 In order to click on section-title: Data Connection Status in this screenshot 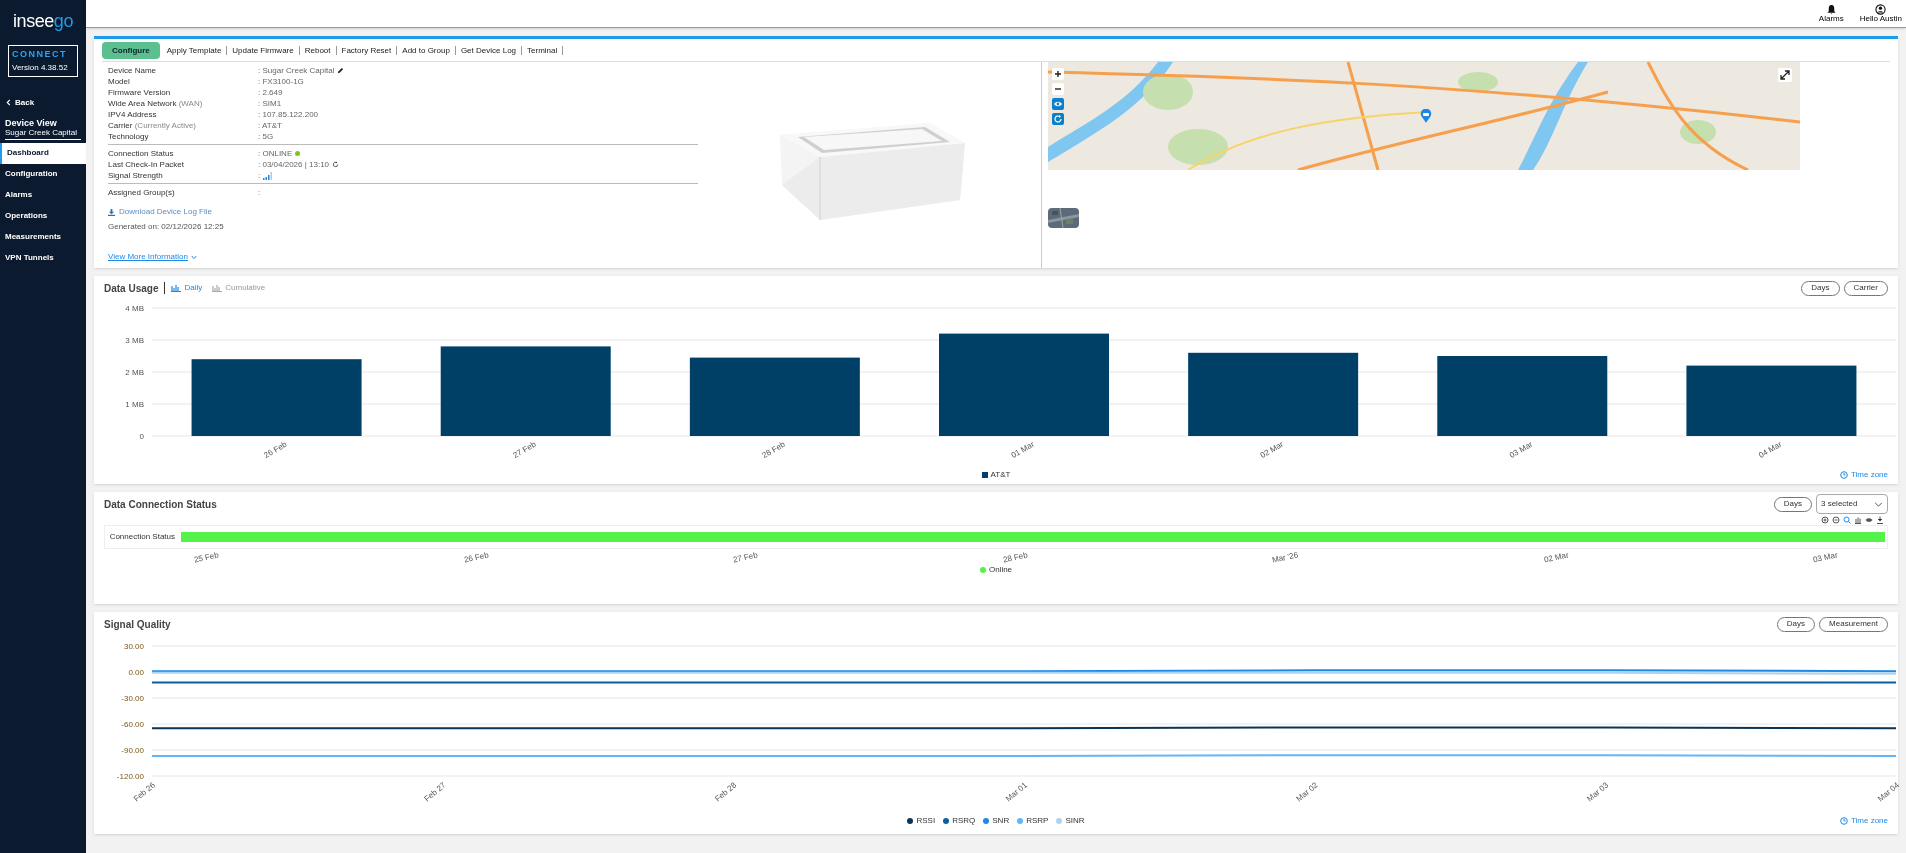, I will do `click(160, 504)`.